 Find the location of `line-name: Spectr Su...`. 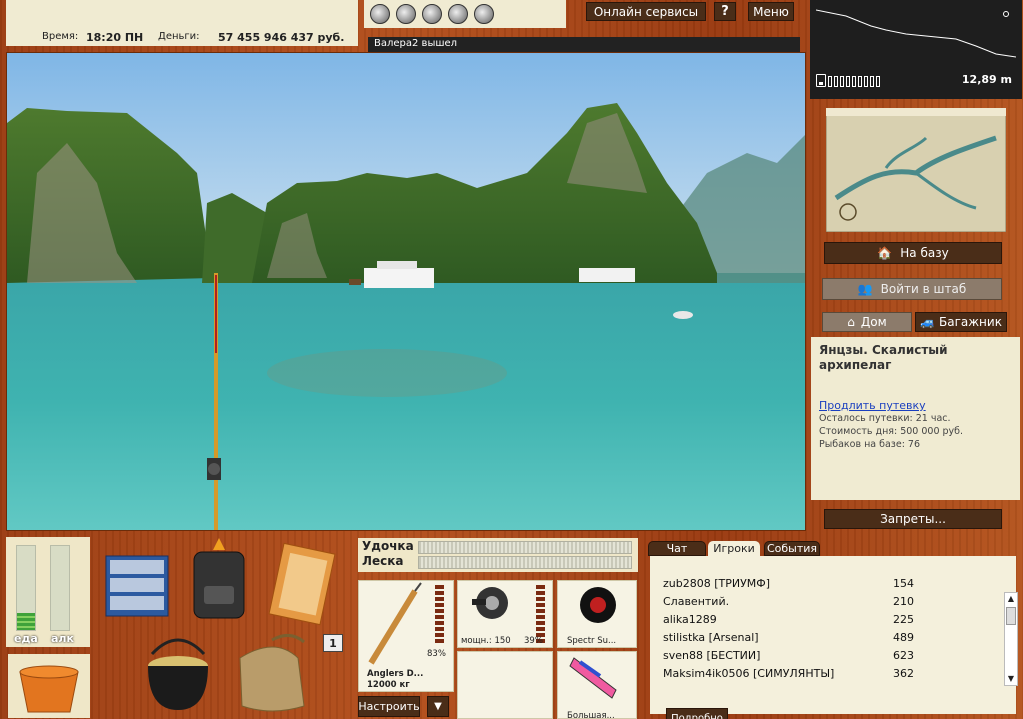

line-name: Spectr Su... is located at coordinates (592, 641).